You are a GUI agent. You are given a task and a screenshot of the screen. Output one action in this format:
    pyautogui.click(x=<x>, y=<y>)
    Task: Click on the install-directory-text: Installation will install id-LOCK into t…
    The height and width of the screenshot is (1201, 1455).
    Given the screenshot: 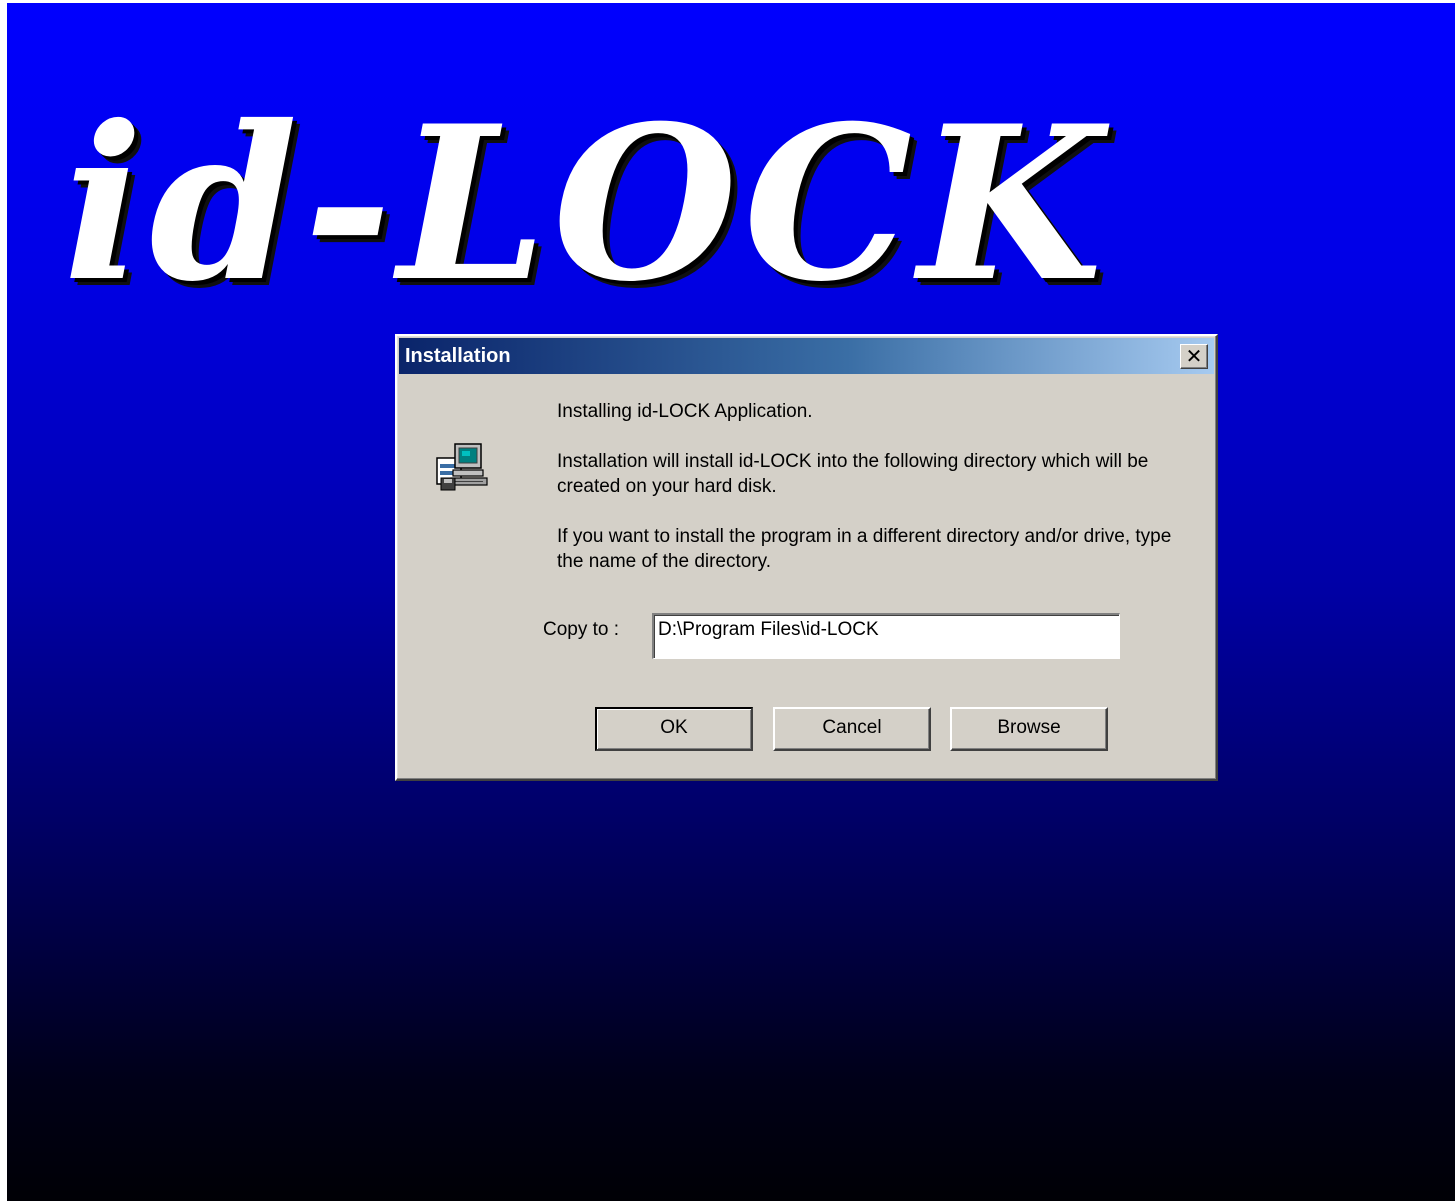 What is the action you would take?
    pyautogui.click(x=853, y=474)
    